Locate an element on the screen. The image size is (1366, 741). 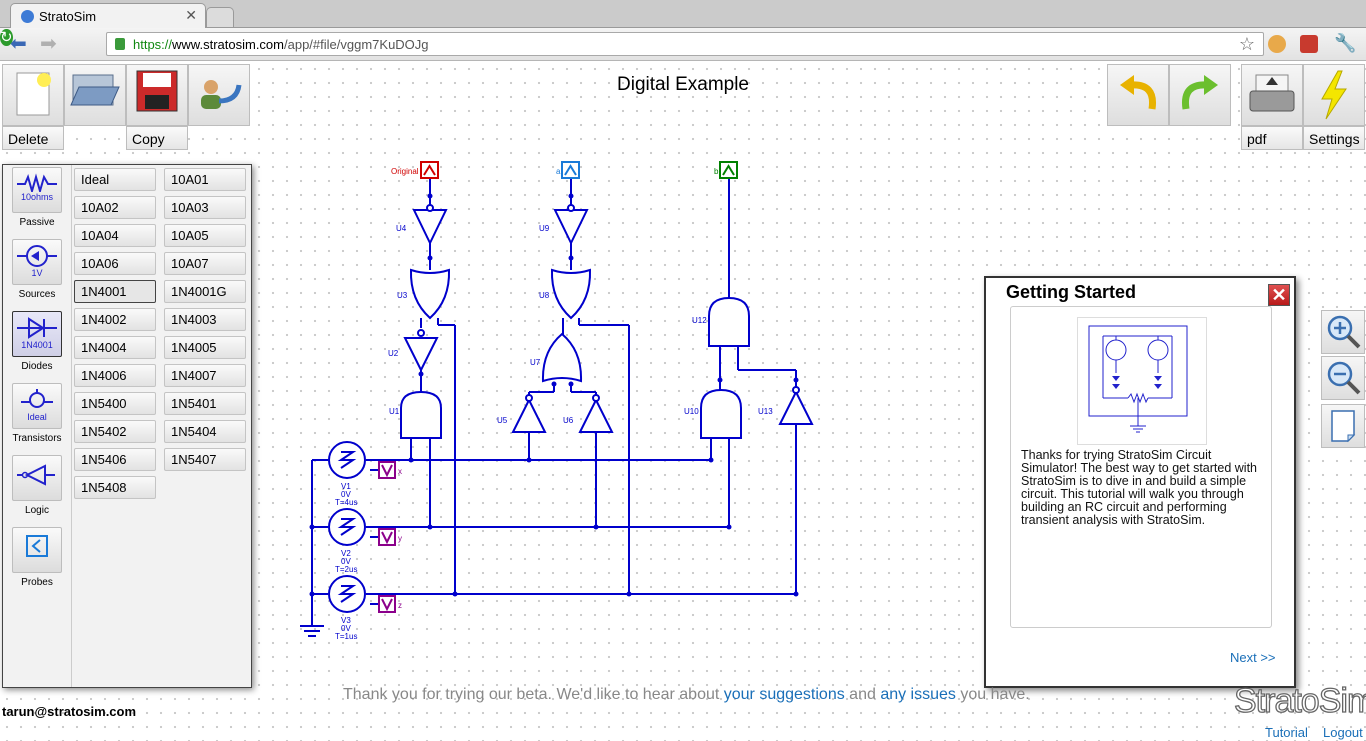
probe-a is located at coordinates (570, 170).